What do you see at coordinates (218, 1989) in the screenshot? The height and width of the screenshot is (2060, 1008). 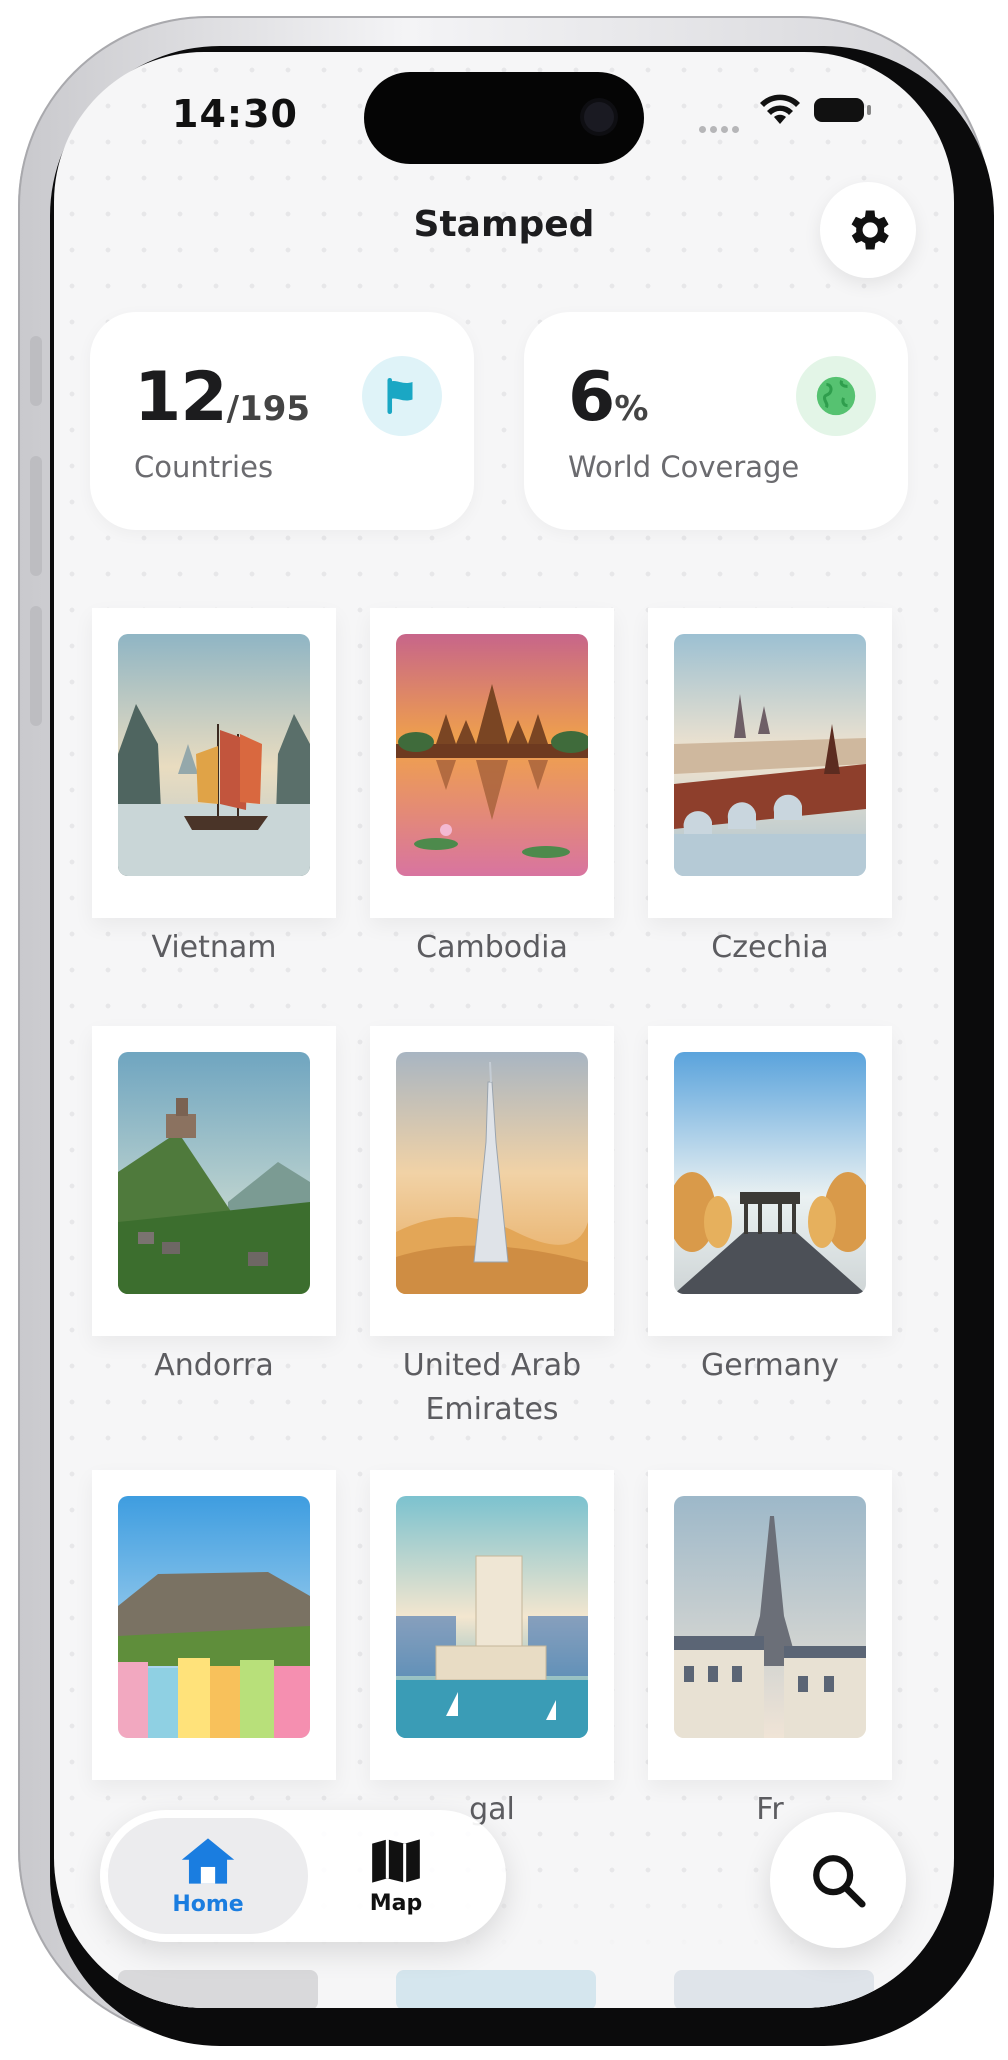 I see `stamp-peek-left` at bounding box center [218, 1989].